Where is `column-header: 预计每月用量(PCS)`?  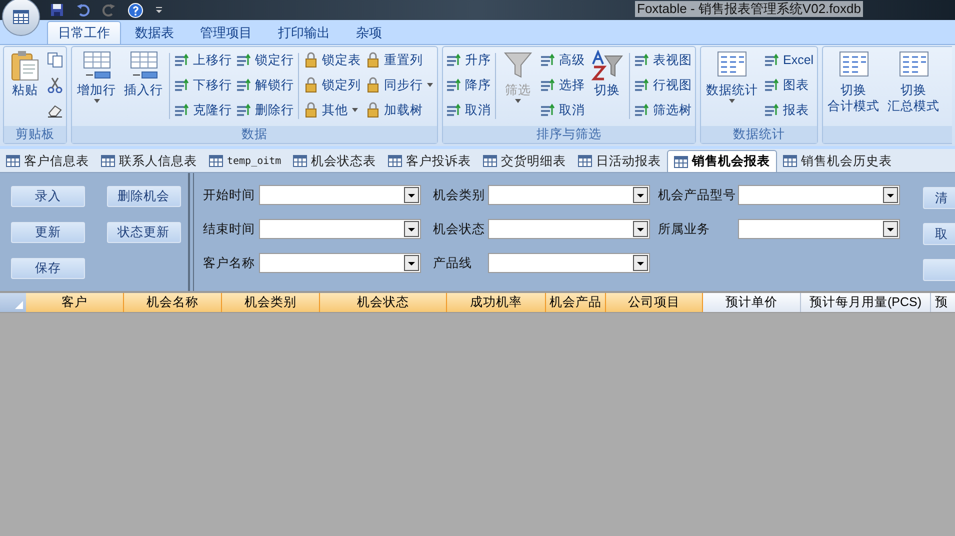 column-header: 预计每月用量(PCS) is located at coordinates (866, 302).